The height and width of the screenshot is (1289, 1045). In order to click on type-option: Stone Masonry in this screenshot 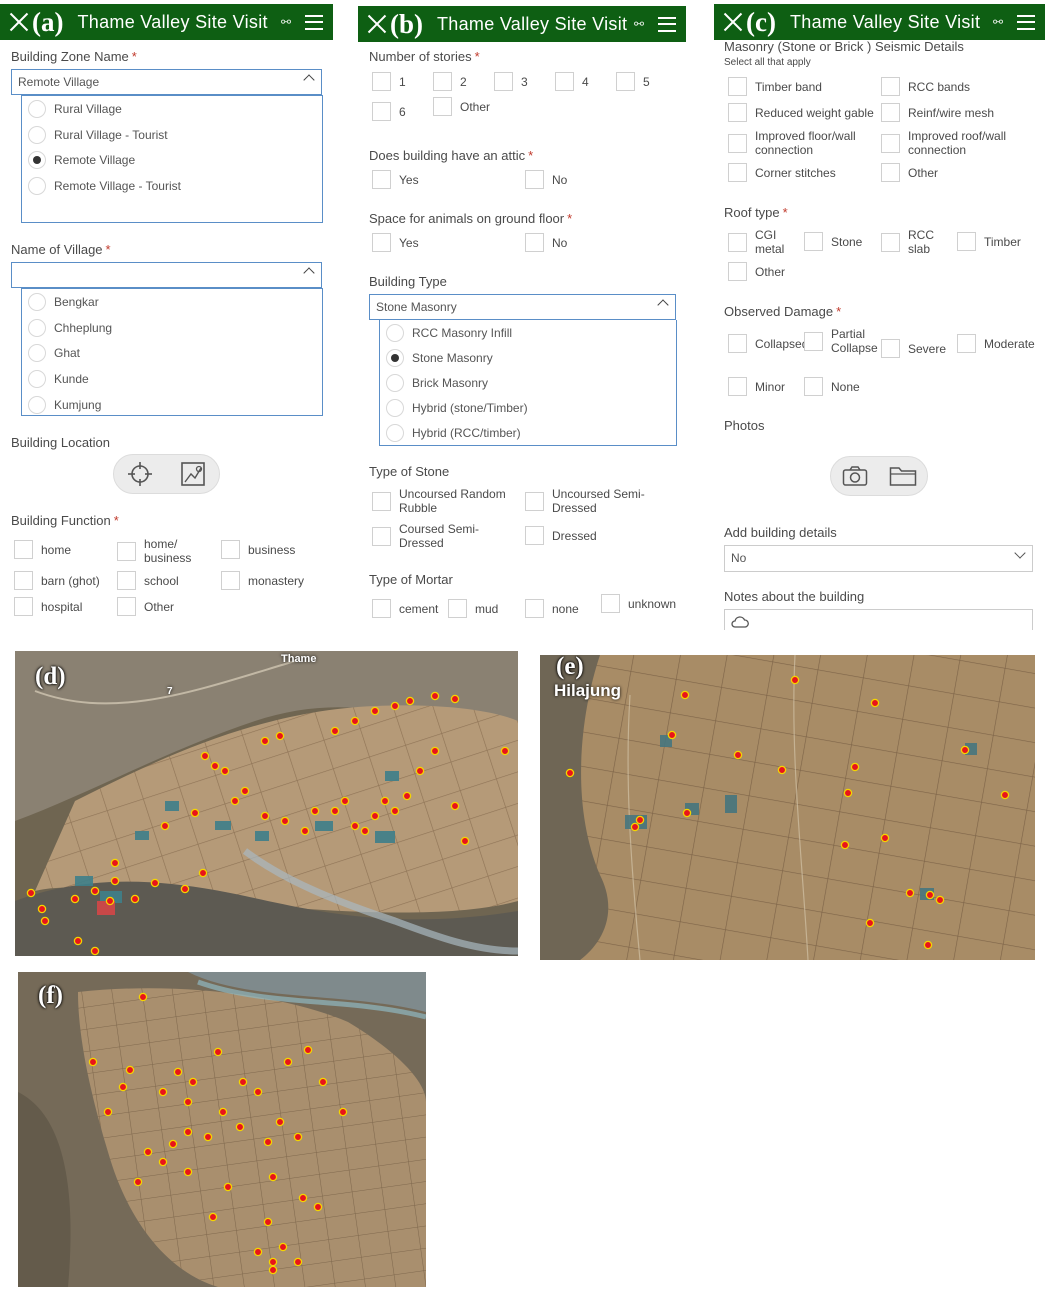, I will do `click(528, 357)`.